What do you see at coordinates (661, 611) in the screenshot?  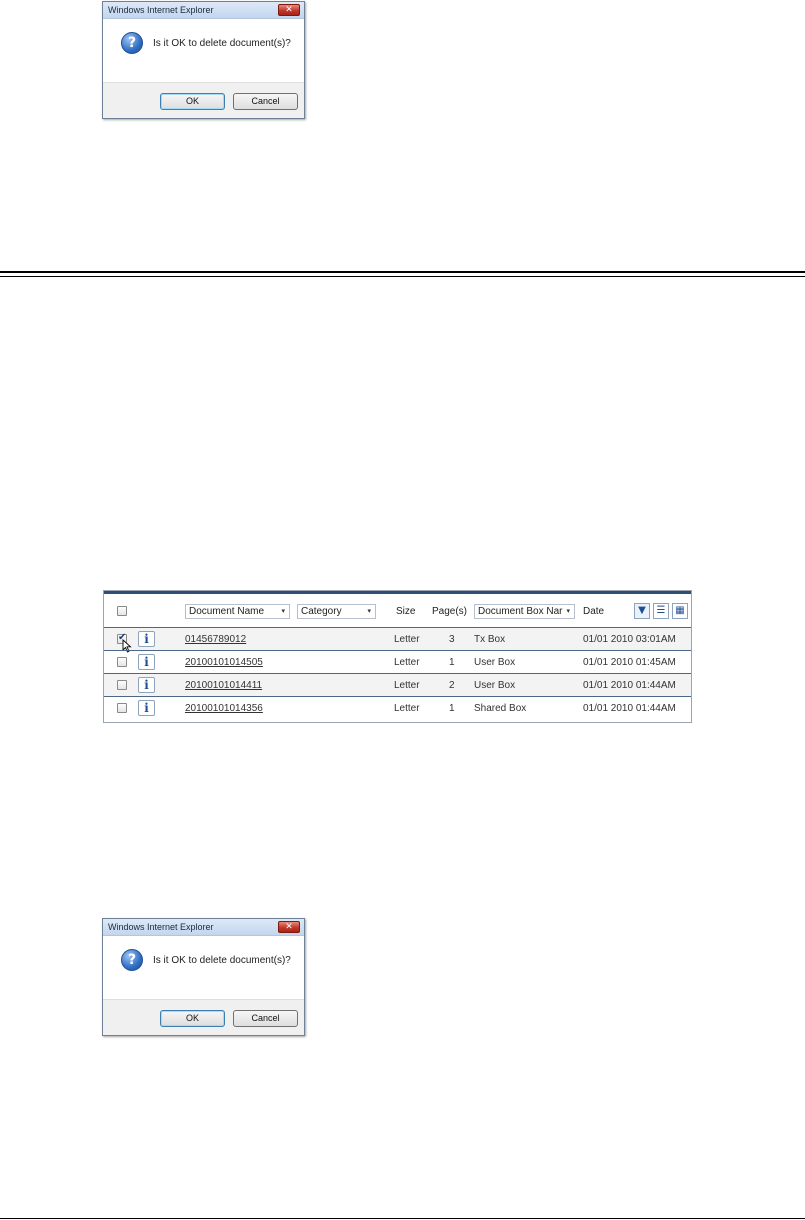 I see `list-view-icon: ☰` at bounding box center [661, 611].